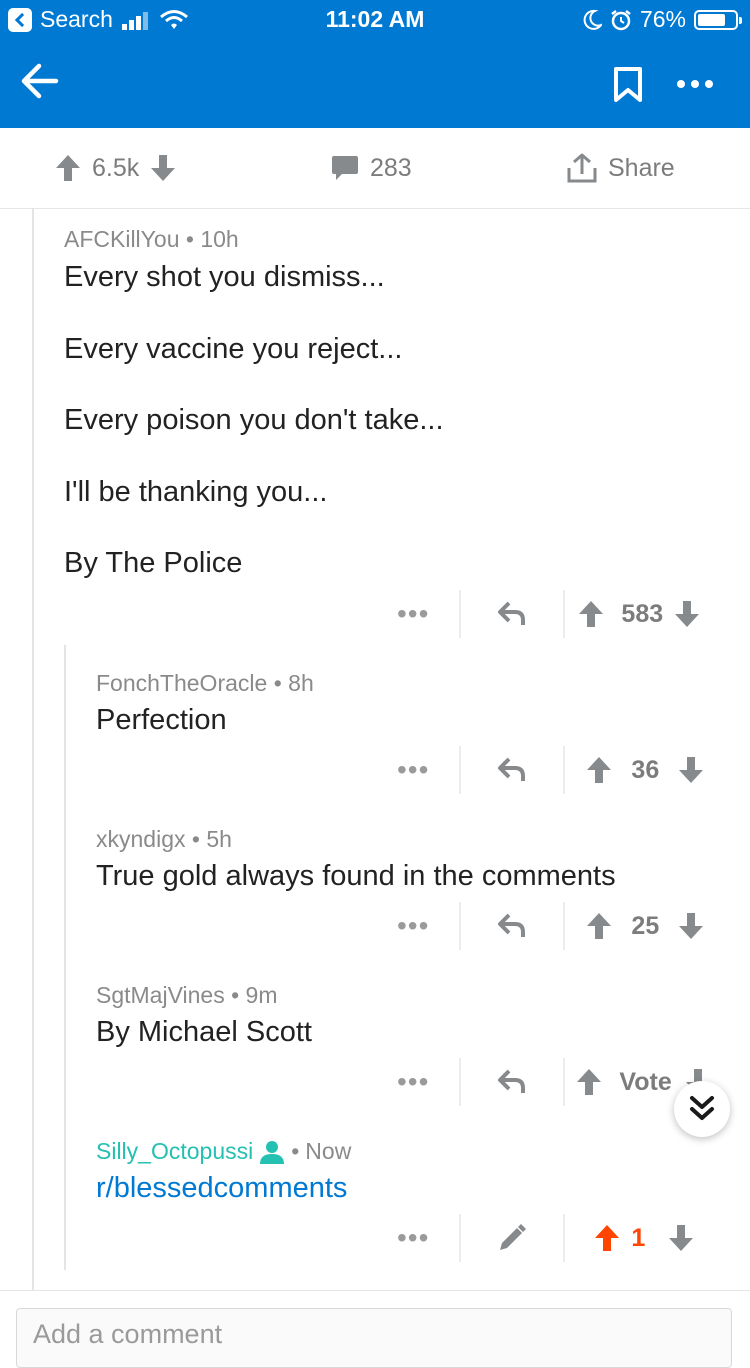 Image resolution: width=750 pixels, height=1368 pixels. I want to click on comment-body-line: By Michael Scott, so click(204, 1032).